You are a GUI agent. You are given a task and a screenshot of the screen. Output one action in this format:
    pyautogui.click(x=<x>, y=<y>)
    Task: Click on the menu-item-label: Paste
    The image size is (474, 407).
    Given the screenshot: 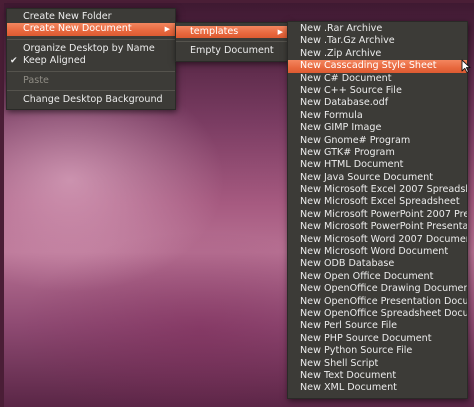 What is the action you would take?
    pyautogui.click(x=36, y=80)
    